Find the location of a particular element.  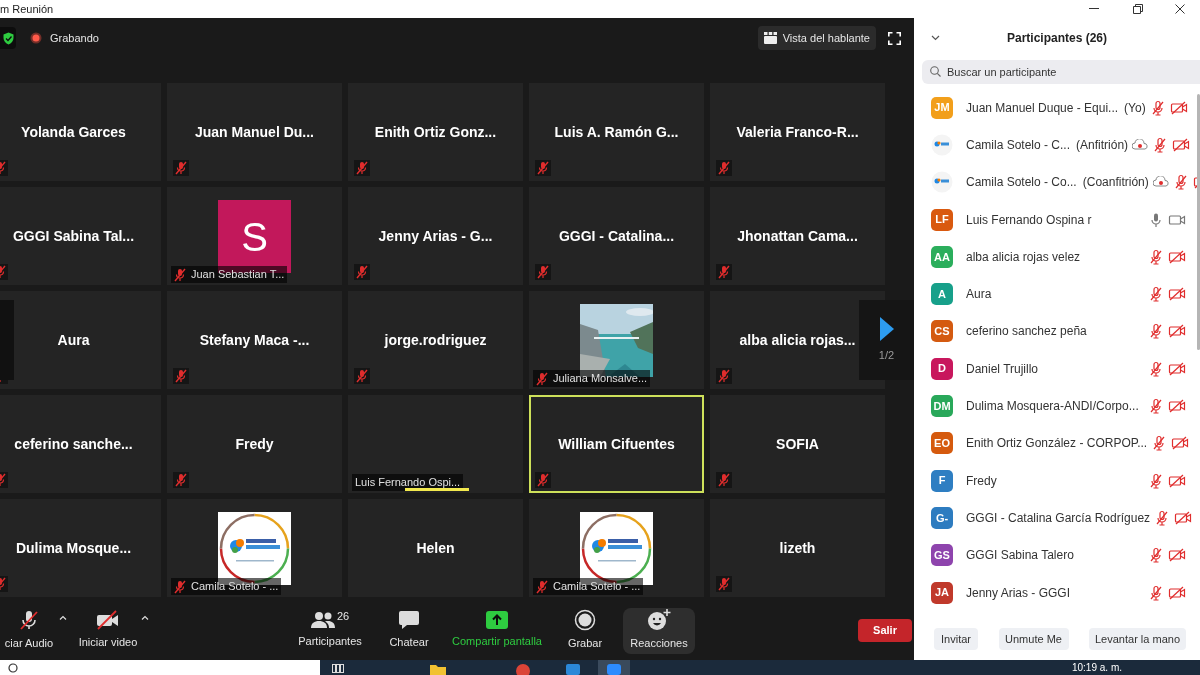

toolbar-button: Compartir pantalla is located at coordinates (497, 630).